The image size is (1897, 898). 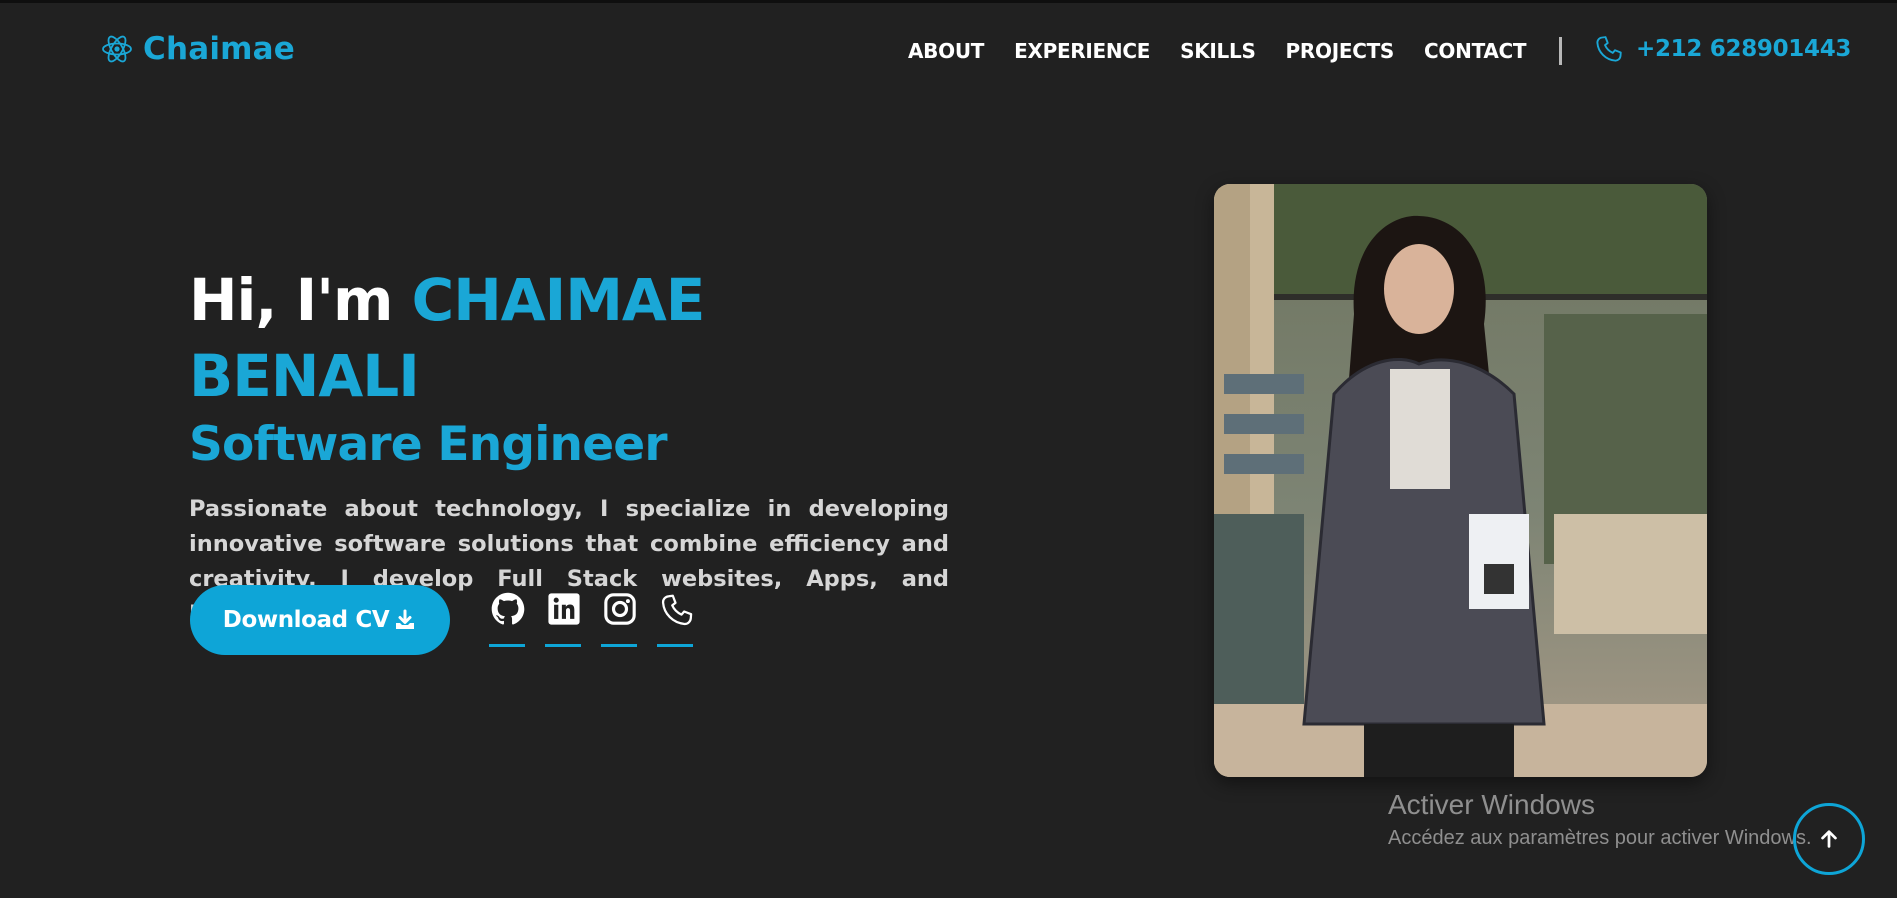 I want to click on nav-link-skills: SKILLS, so click(x=1218, y=51).